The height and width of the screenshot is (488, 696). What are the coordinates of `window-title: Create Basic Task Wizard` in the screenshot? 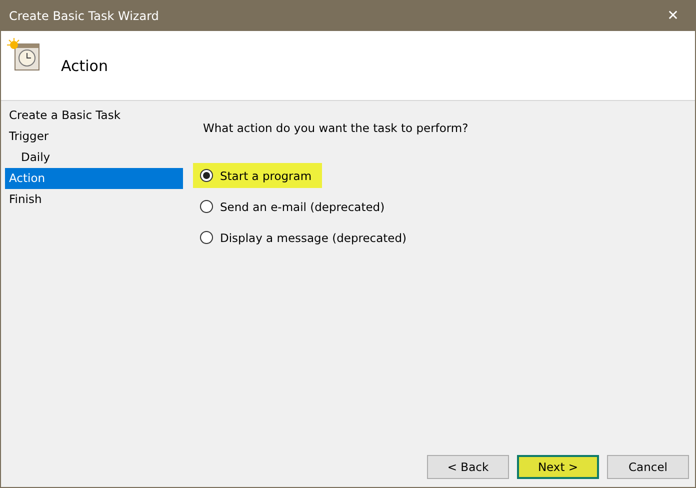 It's located at (83, 15).